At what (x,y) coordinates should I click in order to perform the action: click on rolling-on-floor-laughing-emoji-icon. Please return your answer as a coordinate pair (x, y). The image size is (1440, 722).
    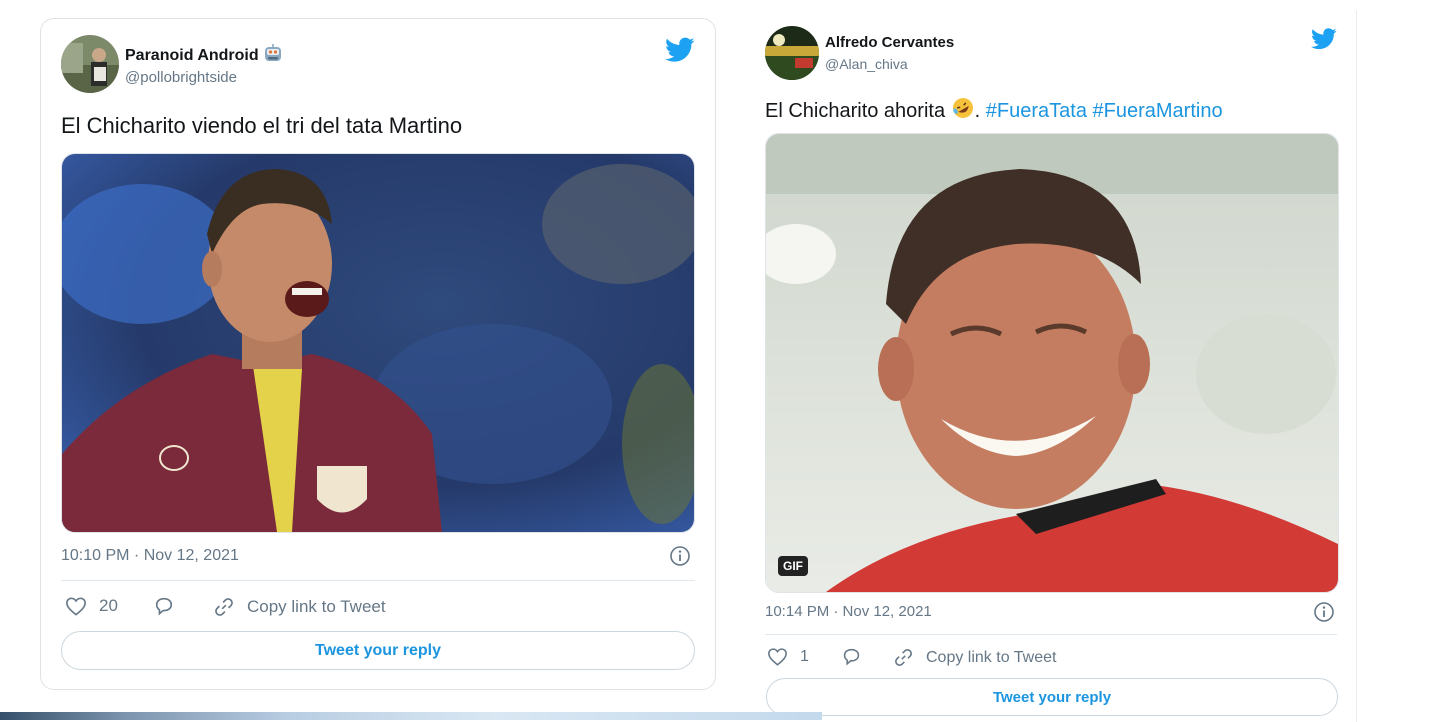
    Looking at the image, I should click on (963, 111).